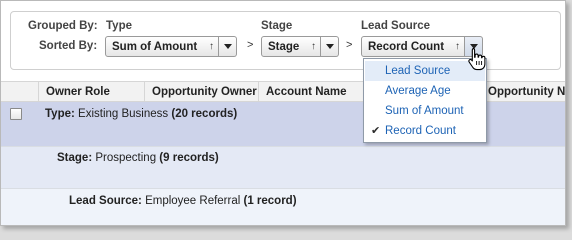  I want to click on group-lead-source-value: Employee Referral, so click(193, 201).